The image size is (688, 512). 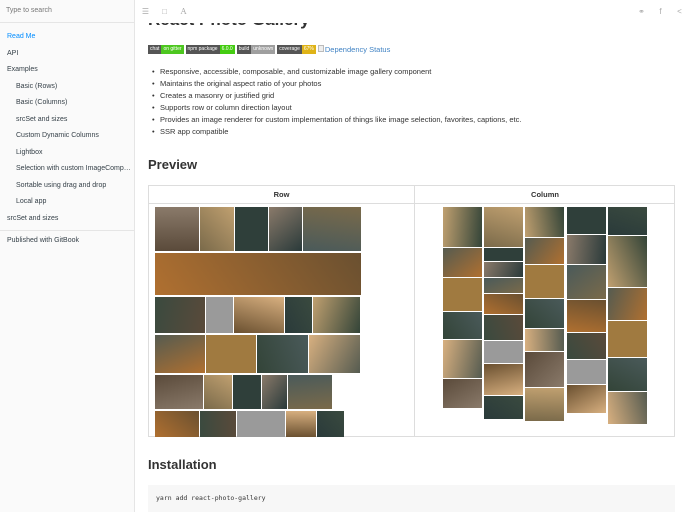 What do you see at coordinates (679, 11) in the screenshot?
I see `share-icon: <` at bounding box center [679, 11].